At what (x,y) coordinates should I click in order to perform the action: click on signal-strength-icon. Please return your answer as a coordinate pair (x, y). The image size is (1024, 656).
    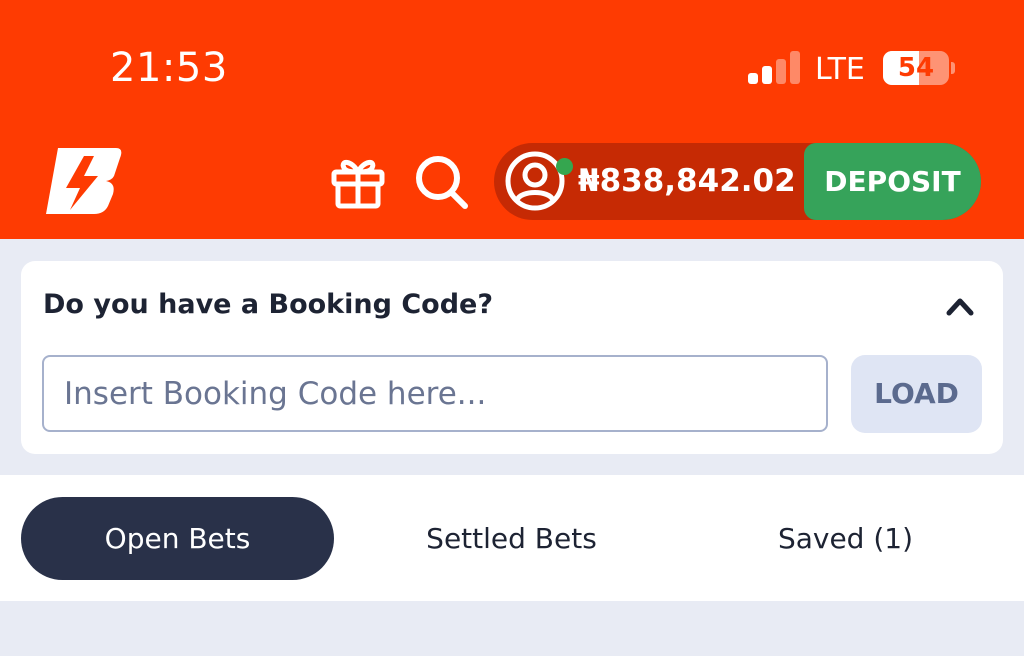
    Looking at the image, I should click on (774, 67).